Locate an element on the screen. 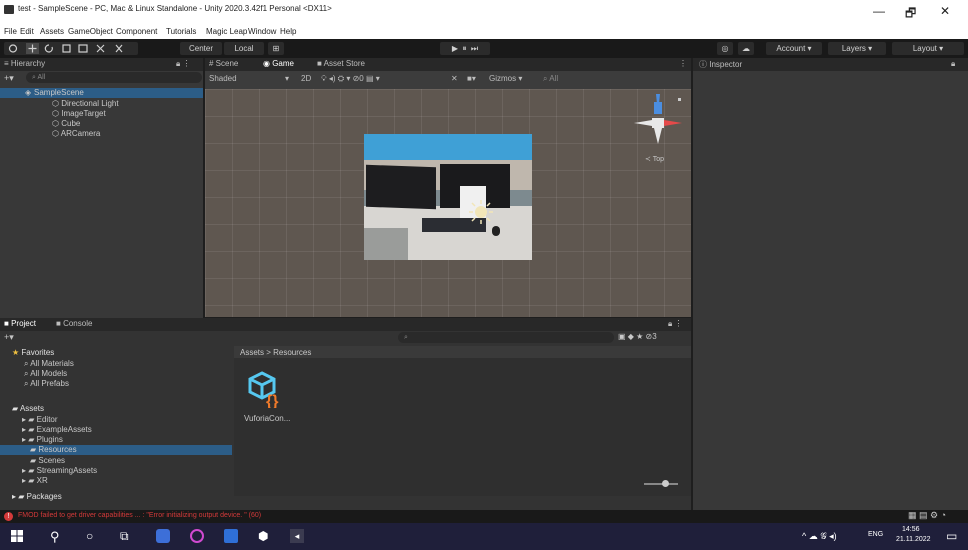  space-toggle: Local is located at coordinates (244, 48).